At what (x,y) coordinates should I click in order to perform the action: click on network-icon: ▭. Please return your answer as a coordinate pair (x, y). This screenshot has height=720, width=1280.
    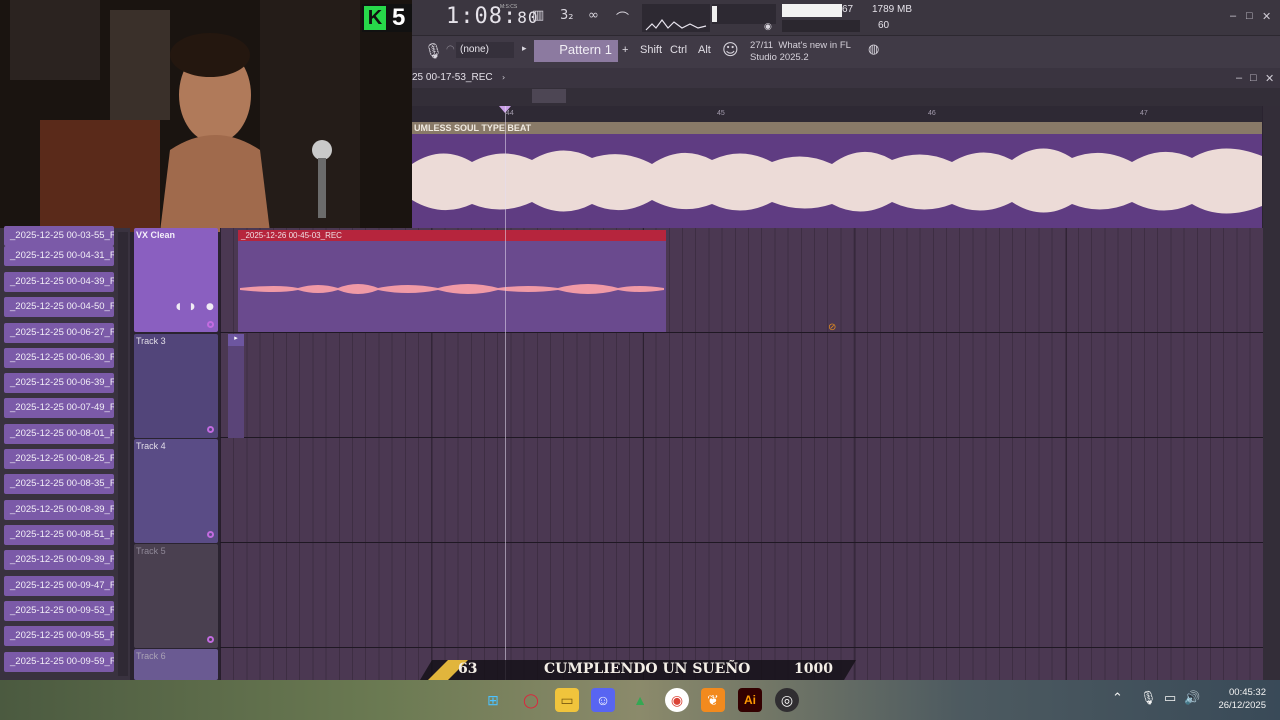
    Looking at the image, I should click on (1170, 698).